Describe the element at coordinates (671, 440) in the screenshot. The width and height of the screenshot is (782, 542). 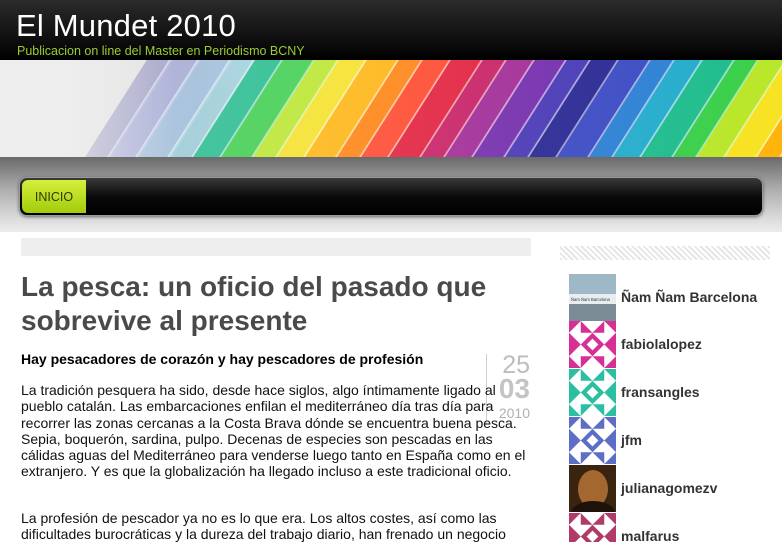
I see `author-item: jfm` at that location.